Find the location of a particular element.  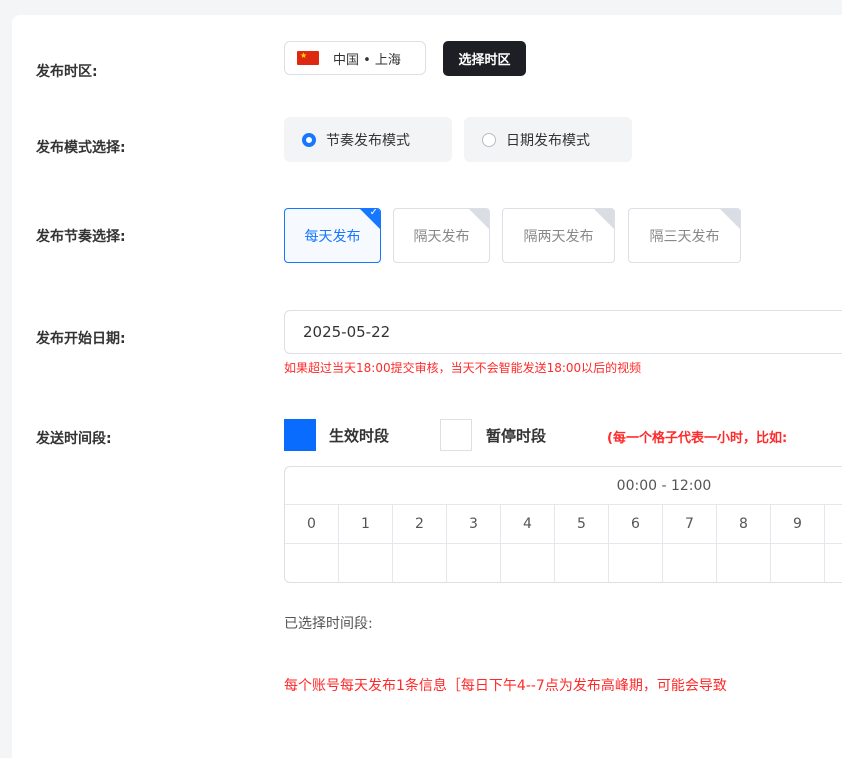

select-timezone-button: 选择时区 is located at coordinates (484, 58).